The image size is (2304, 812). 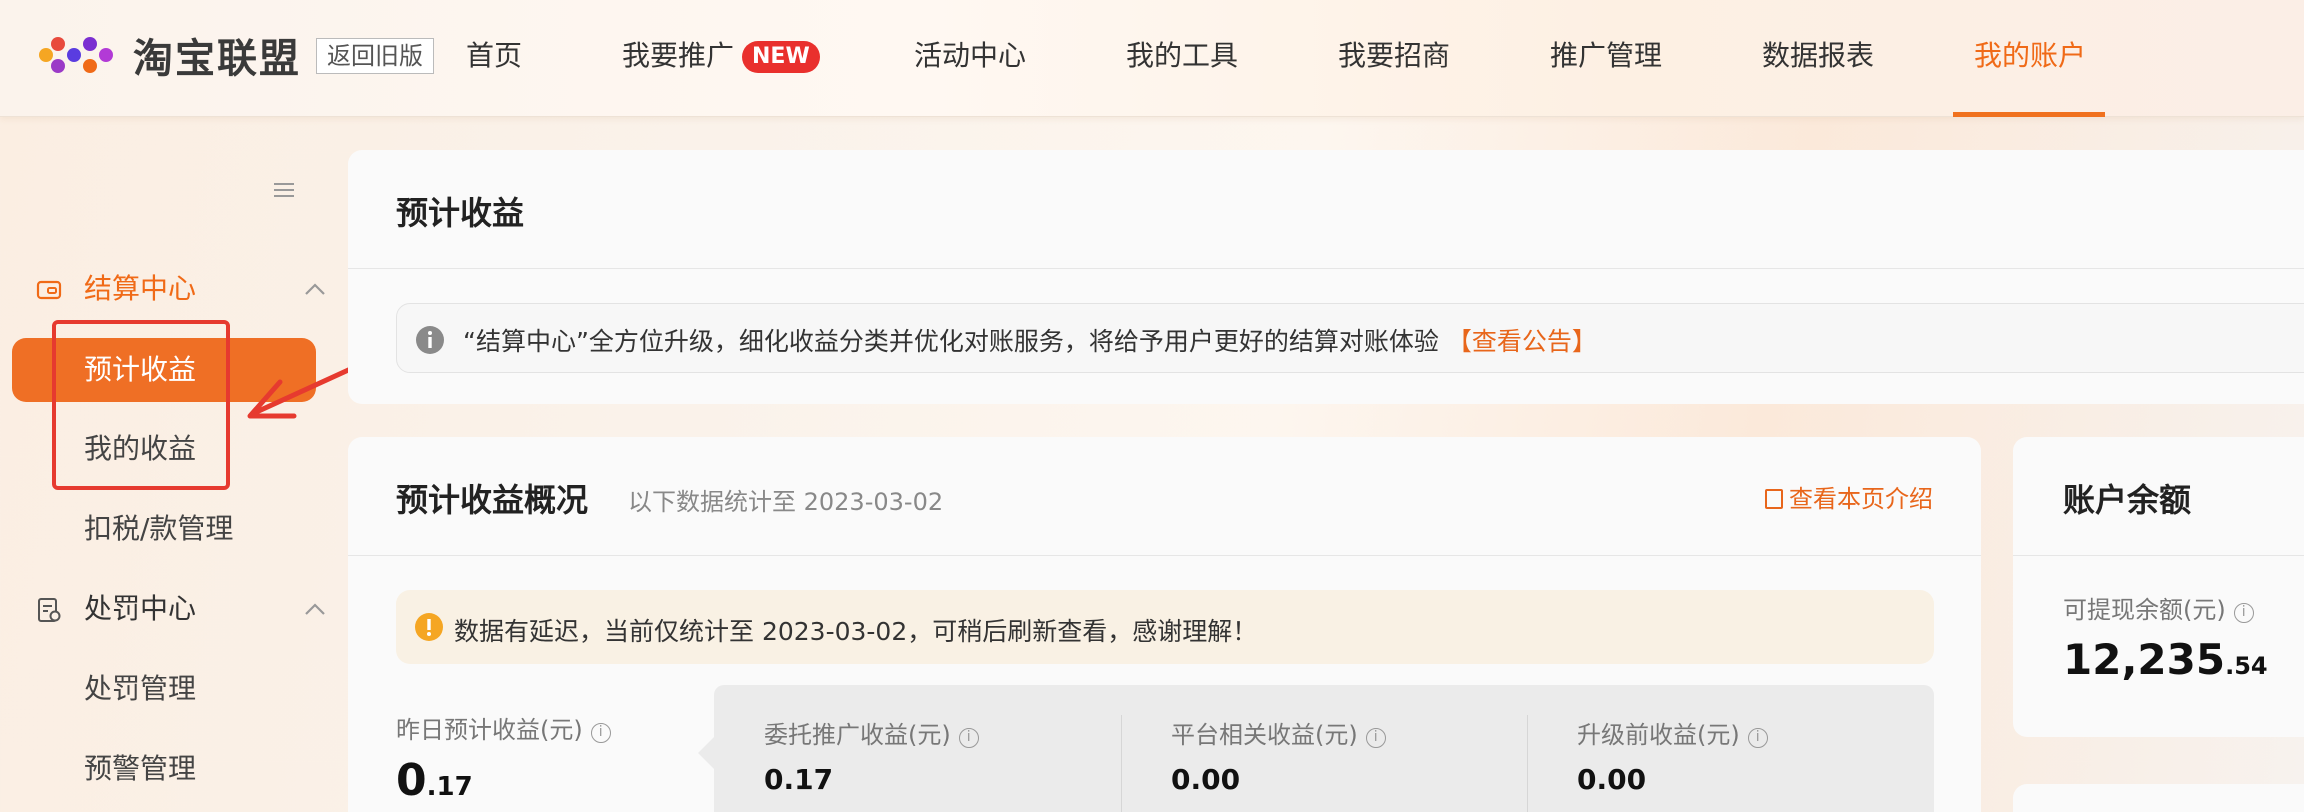 What do you see at coordinates (492, 500) in the screenshot?
I see `overview-title: 预计收益概况` at bounding box center [492, 500].